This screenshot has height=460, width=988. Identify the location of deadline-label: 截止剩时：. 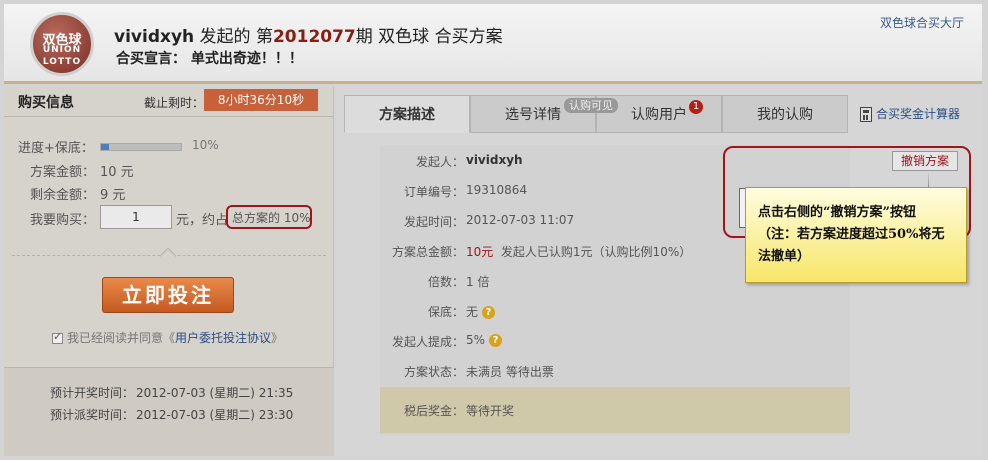
(174, 103).